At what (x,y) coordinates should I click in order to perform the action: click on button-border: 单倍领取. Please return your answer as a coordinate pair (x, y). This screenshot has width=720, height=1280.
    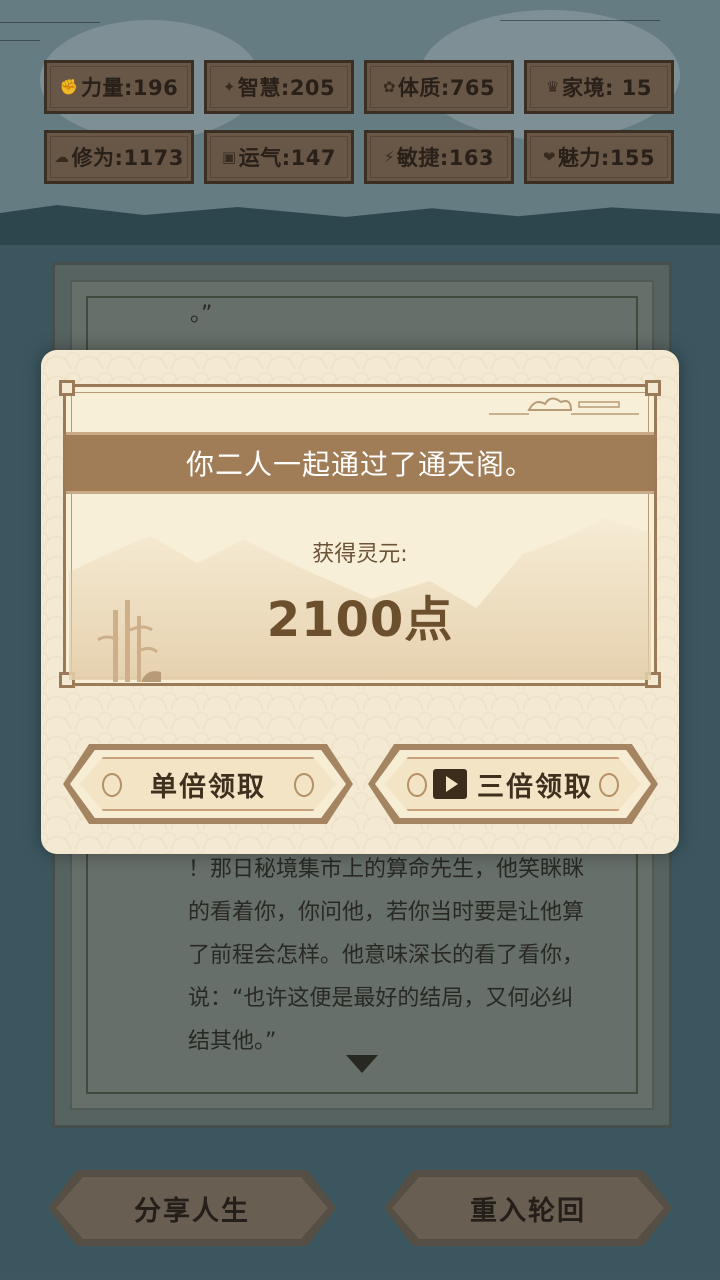
    Looking at the image, I should click on (208, 784).